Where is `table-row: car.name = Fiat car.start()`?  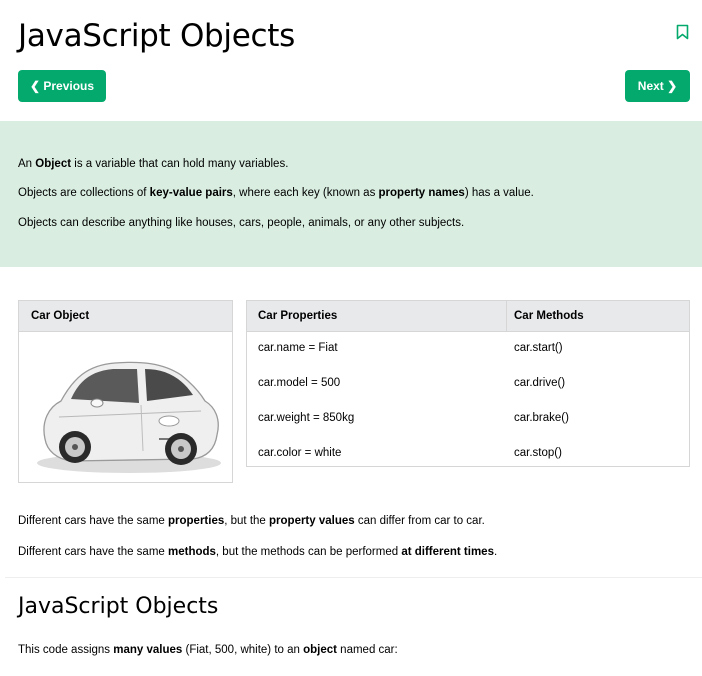
table-row: car.name = Fiat car.start() is located at coordinates (468, 348).